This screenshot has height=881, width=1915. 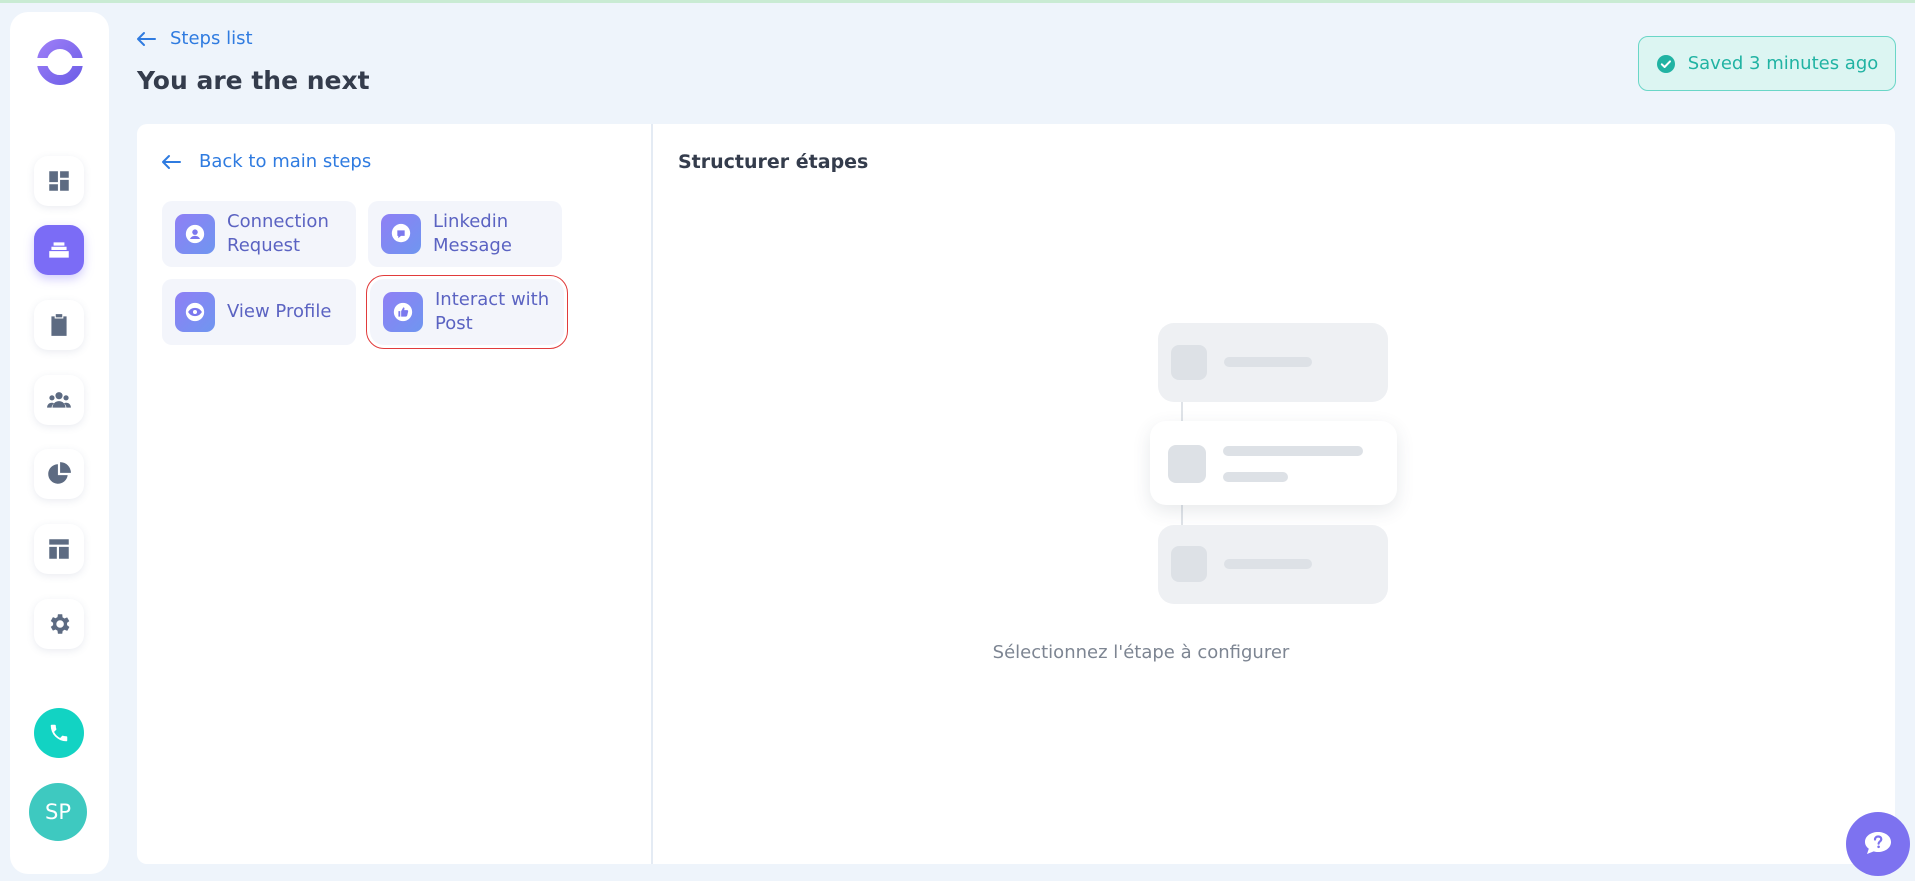 What do you see at coordinates (957, 1) in the screenshot?
I see `top-progress-strip` at bounding box center [957, 1].